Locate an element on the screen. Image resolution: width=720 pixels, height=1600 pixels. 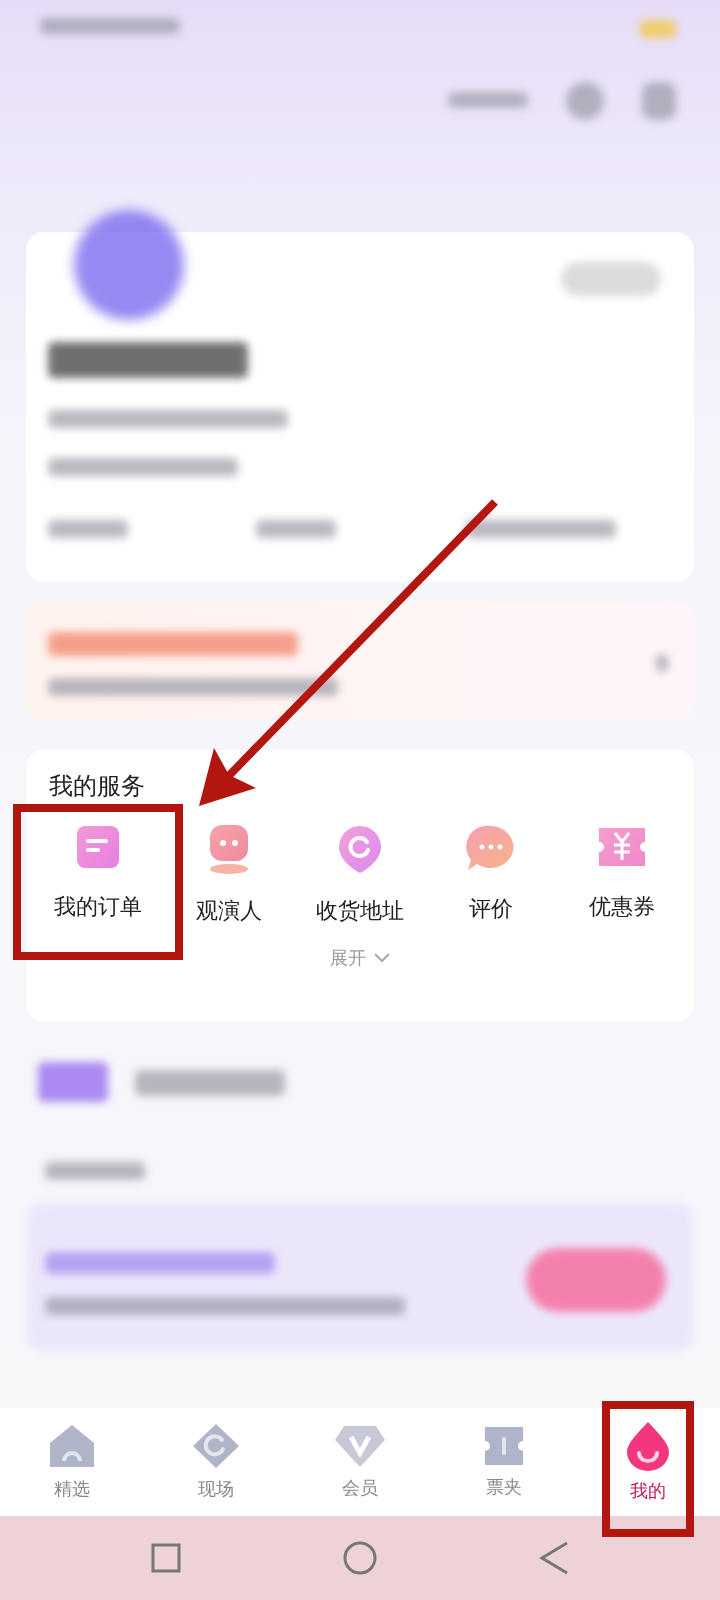
ticket-icon is located at coordinates (504, 1446).